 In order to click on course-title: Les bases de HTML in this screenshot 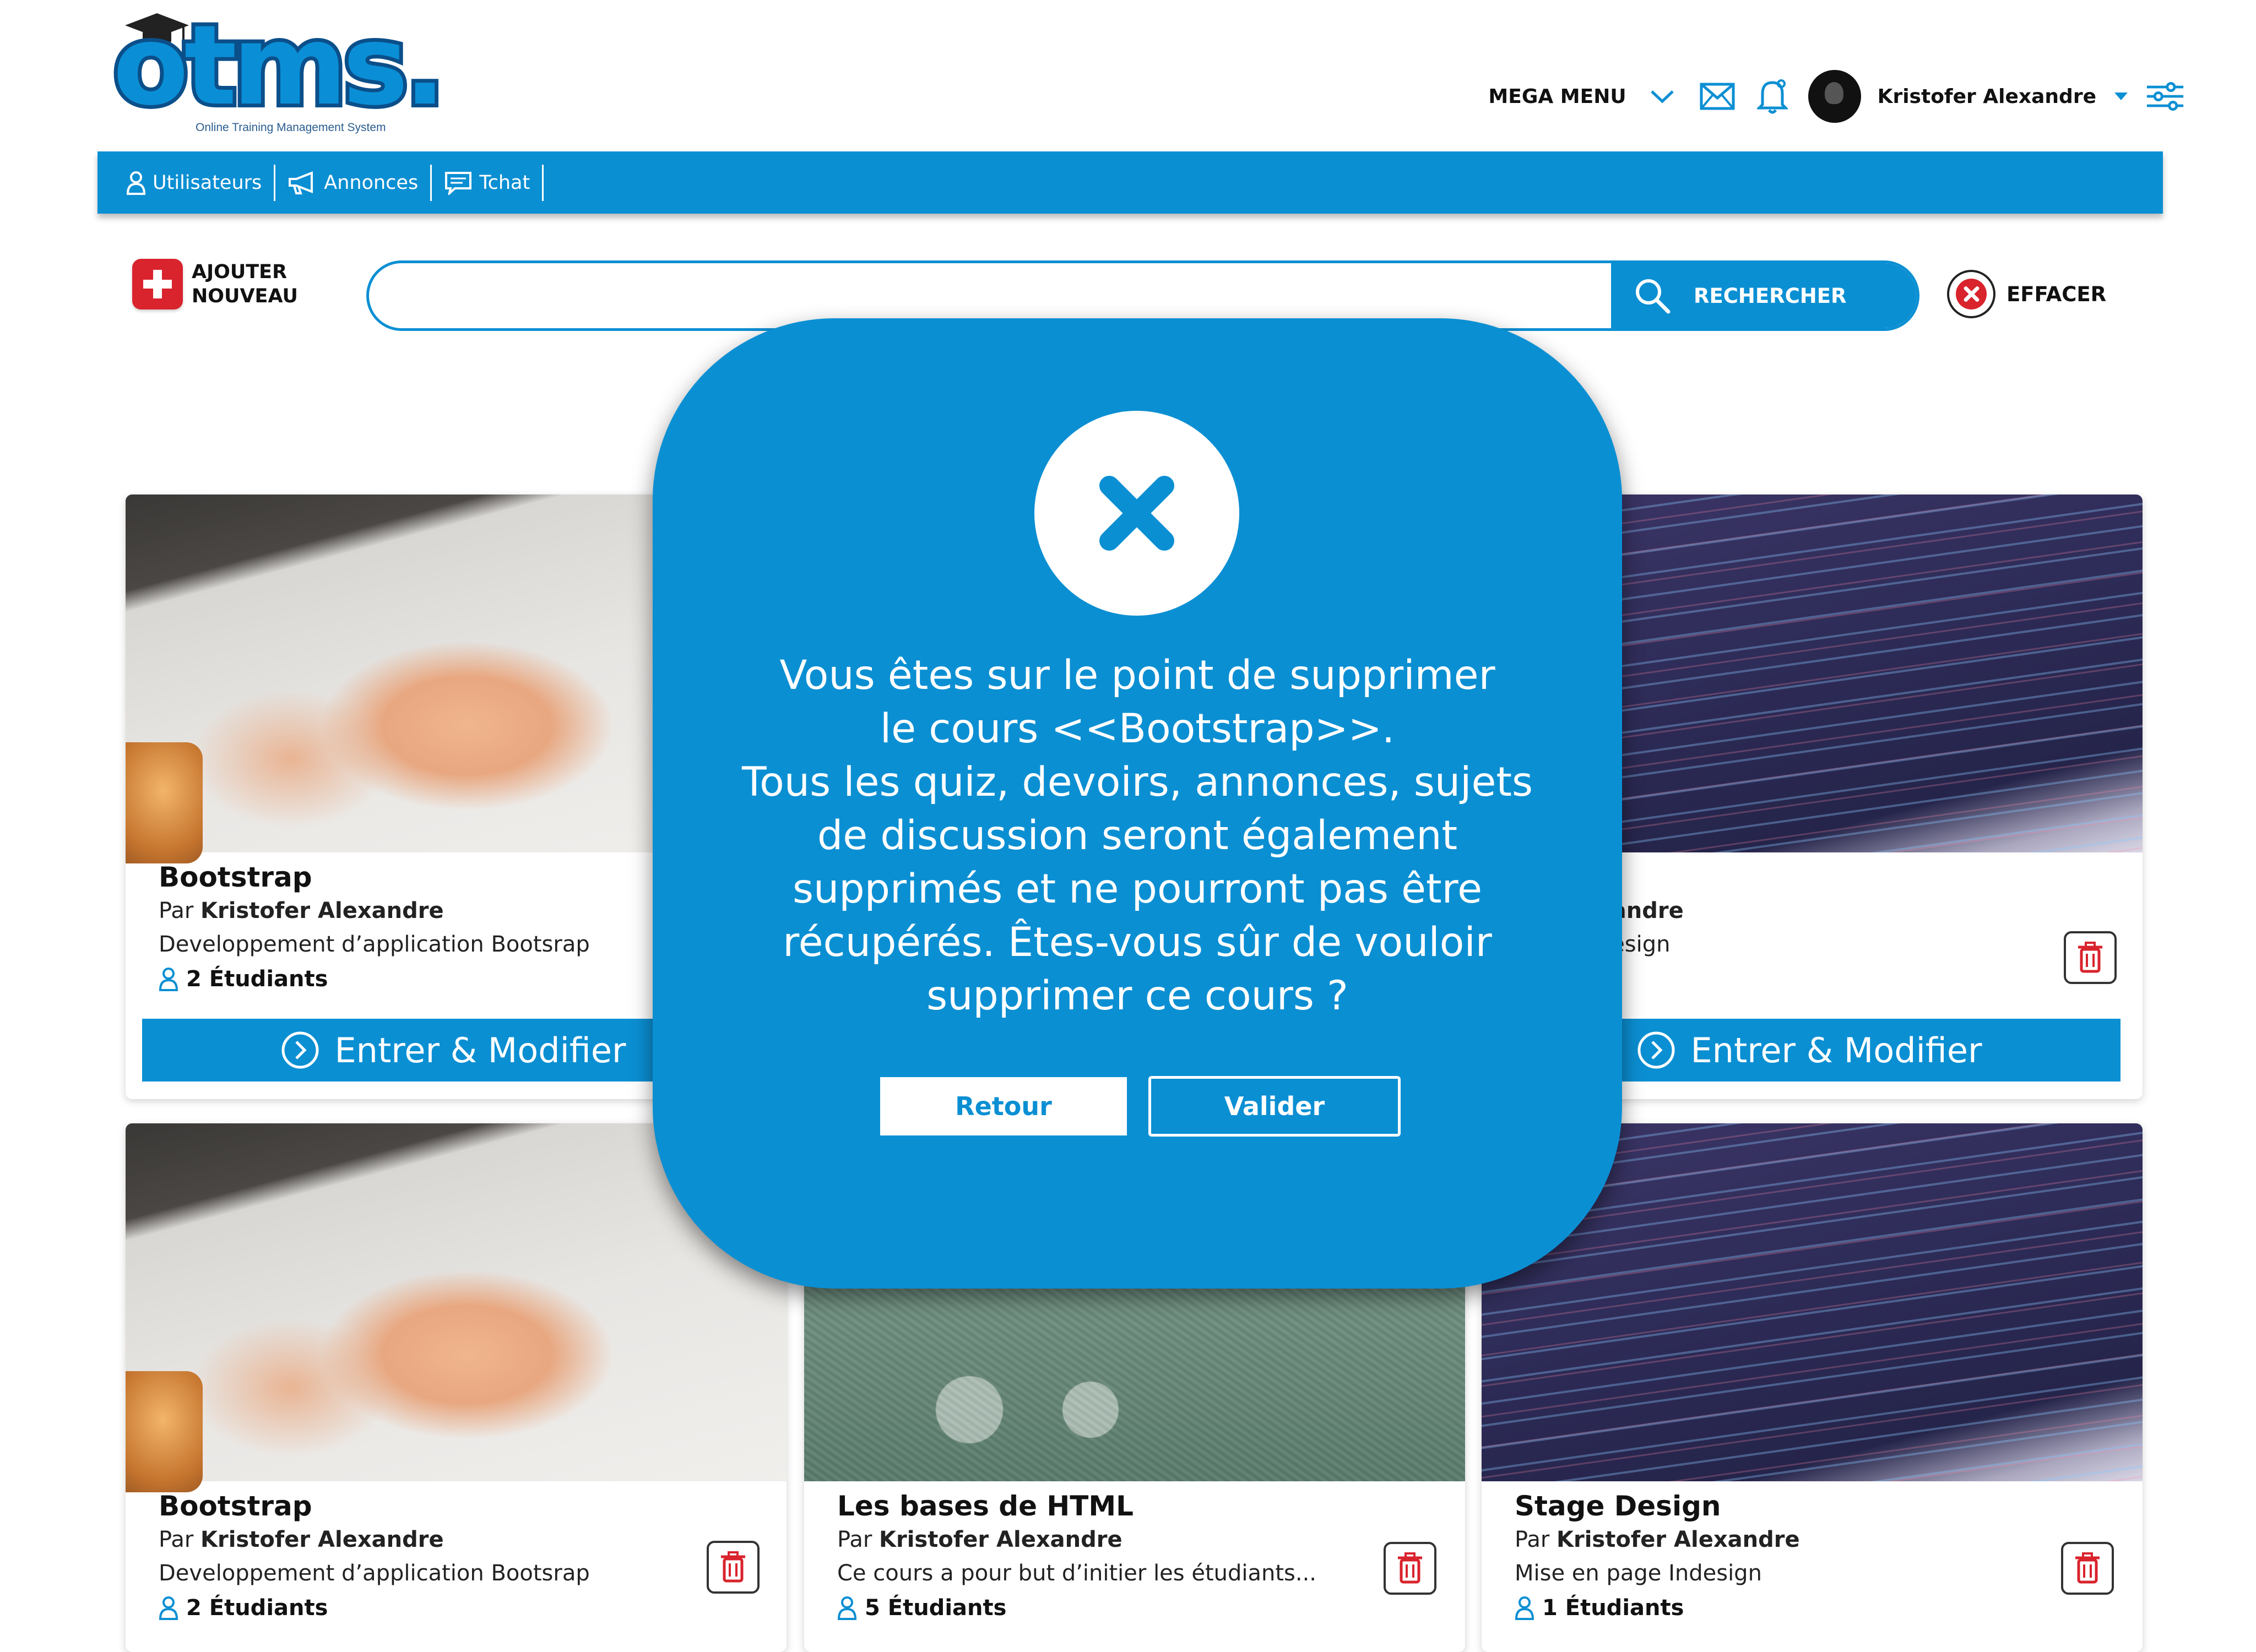, I will do `click(1140, 1506)`.